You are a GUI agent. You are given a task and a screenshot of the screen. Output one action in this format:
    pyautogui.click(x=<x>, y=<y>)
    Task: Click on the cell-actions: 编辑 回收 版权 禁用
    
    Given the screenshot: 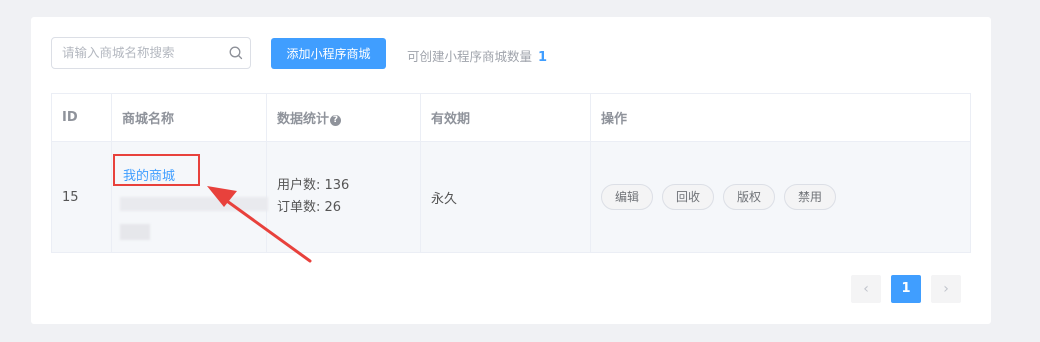 What is the action you would take?
    pyautogui.click(x=780, y=197)
    